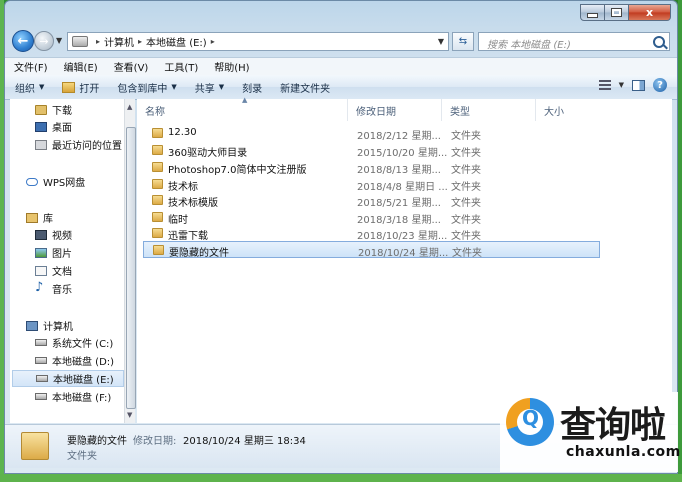 This screenshot has width=682, height=482. I want to click on share-label: 共享, so click(204, 89).